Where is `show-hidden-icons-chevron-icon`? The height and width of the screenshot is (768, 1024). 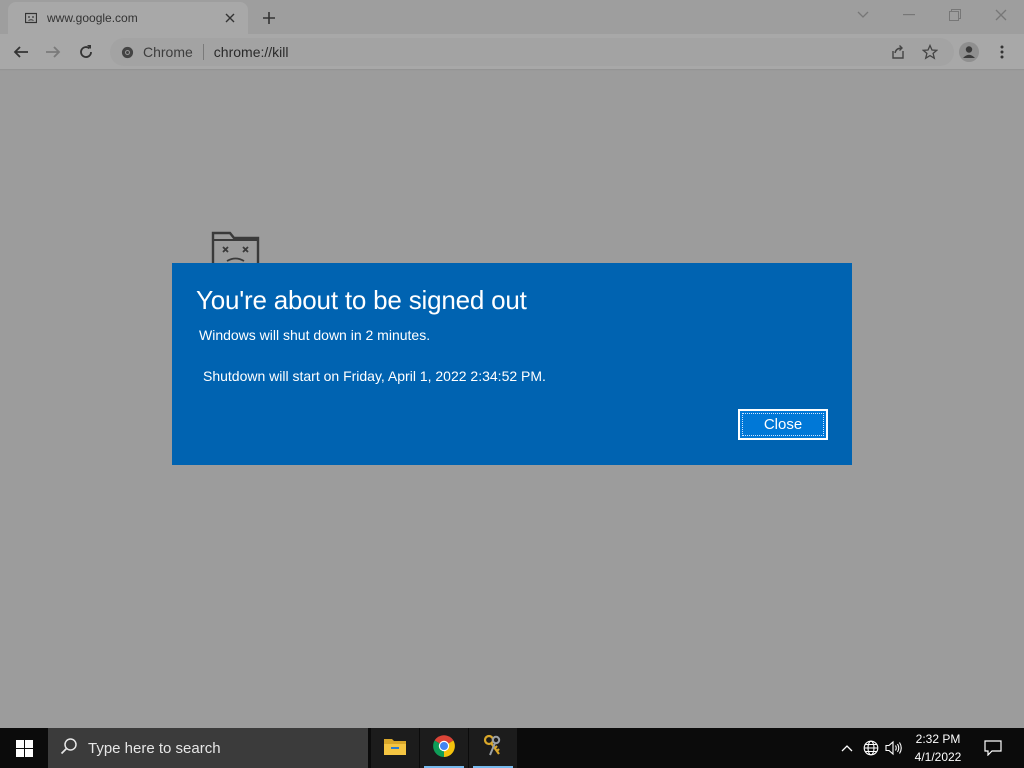
show-hidden-icons-chevron-icon is located at coordinates (847, 748).